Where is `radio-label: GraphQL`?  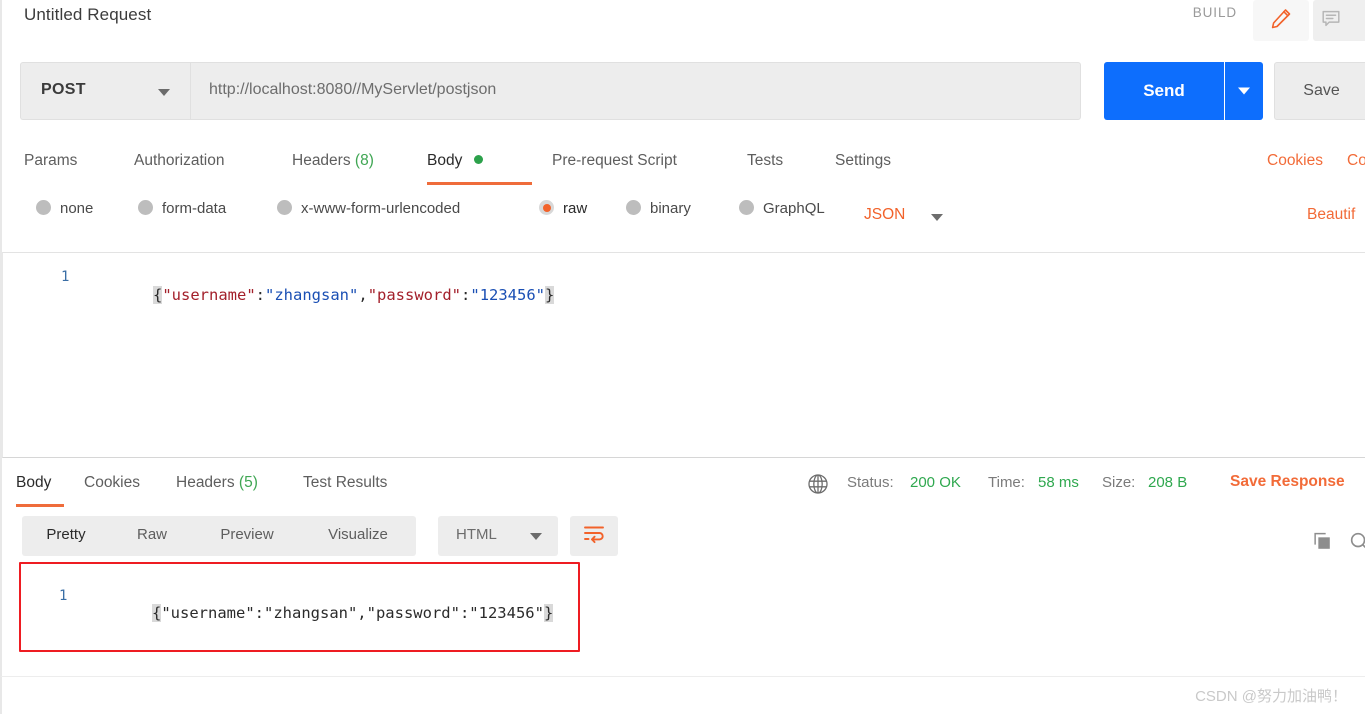 radio-label: GraphQL is located at coordinates (794, 208).